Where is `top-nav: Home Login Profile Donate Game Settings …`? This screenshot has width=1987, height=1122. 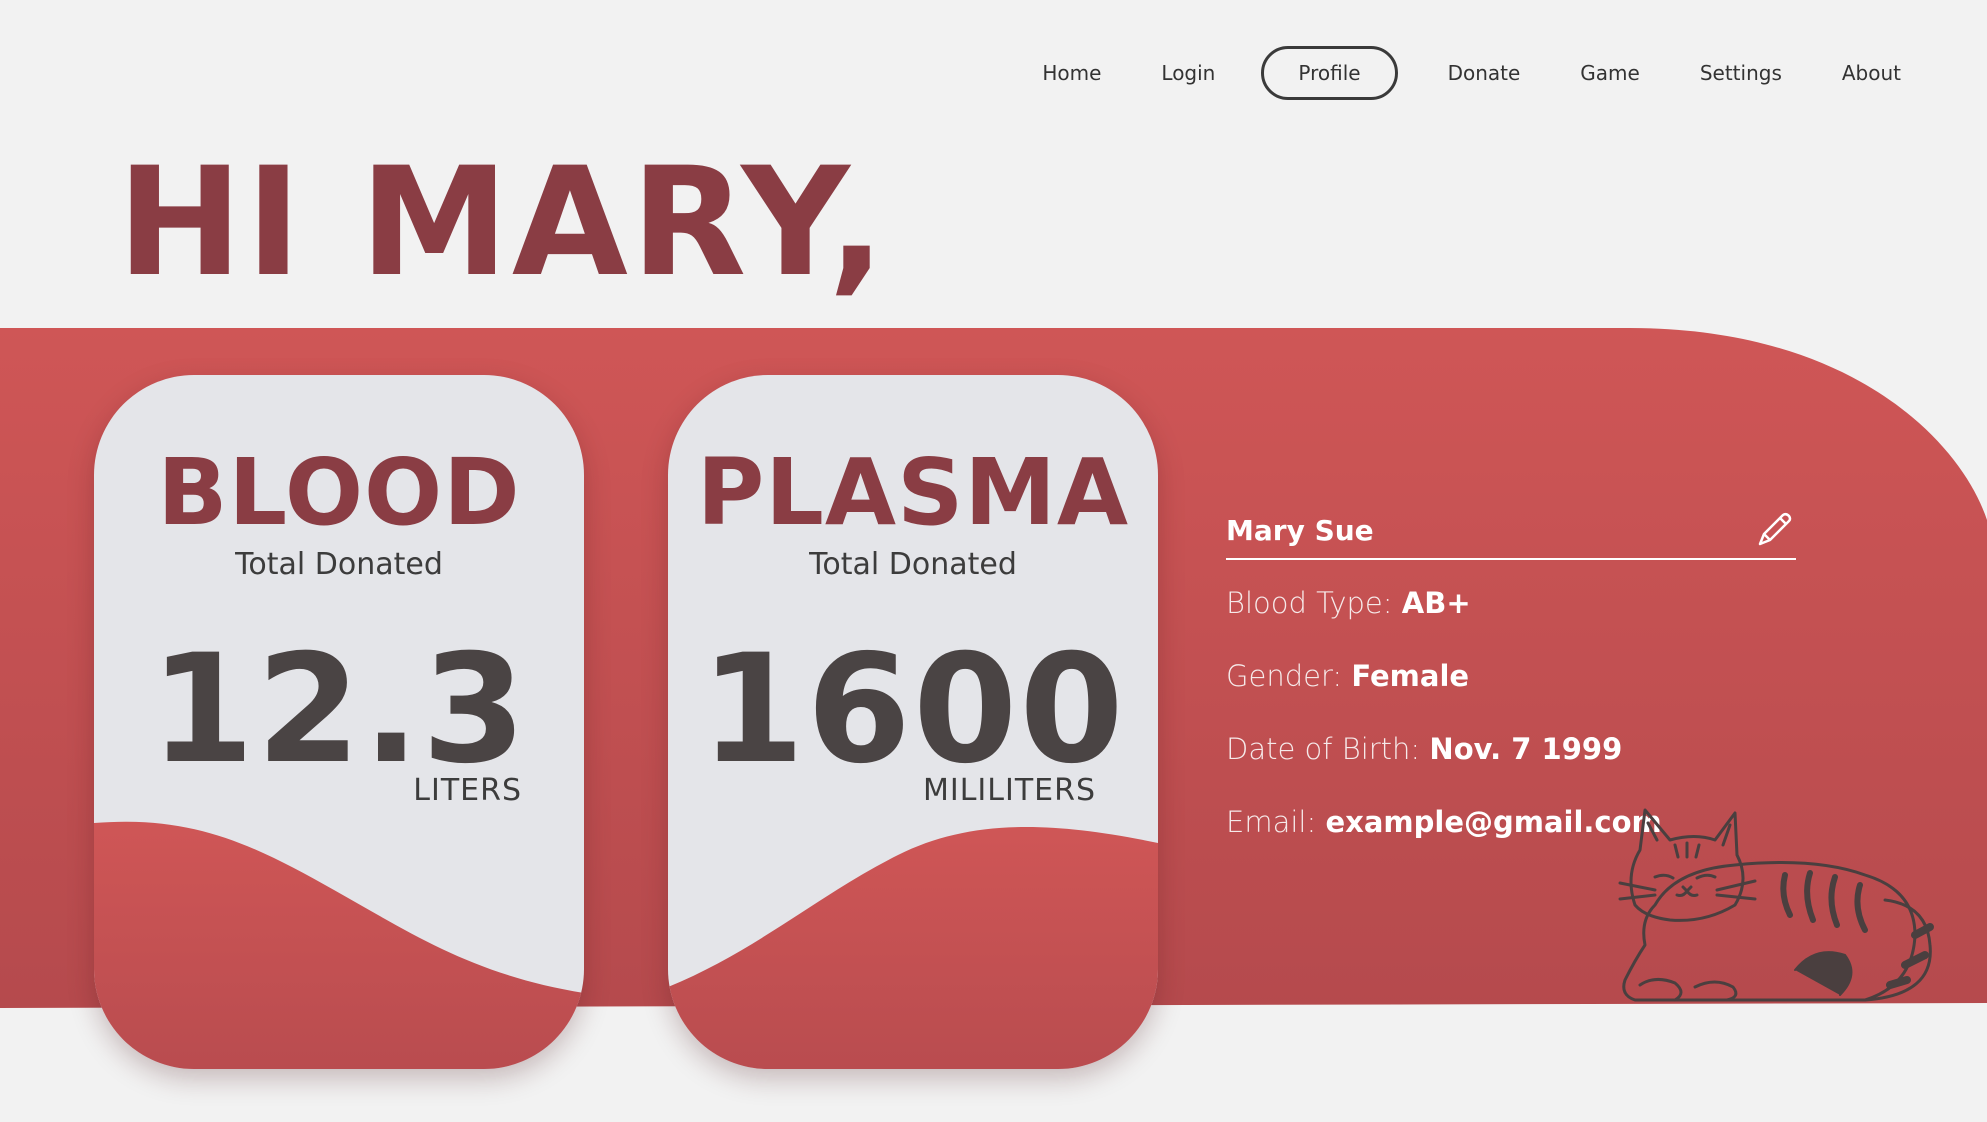 top-nav: Home Login Profile Donate Game Settings … is located at coordinates (1451, 73).